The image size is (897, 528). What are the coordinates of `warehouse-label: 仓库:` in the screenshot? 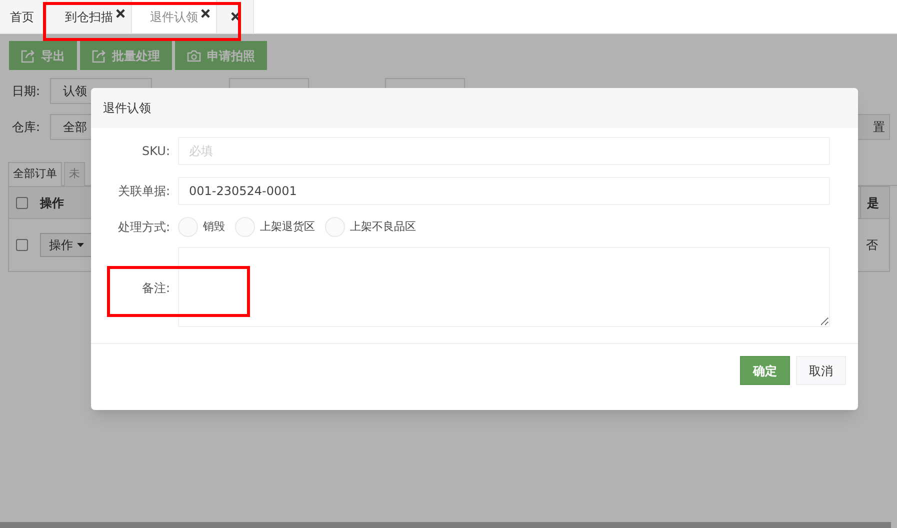 It's located at (26, 127).